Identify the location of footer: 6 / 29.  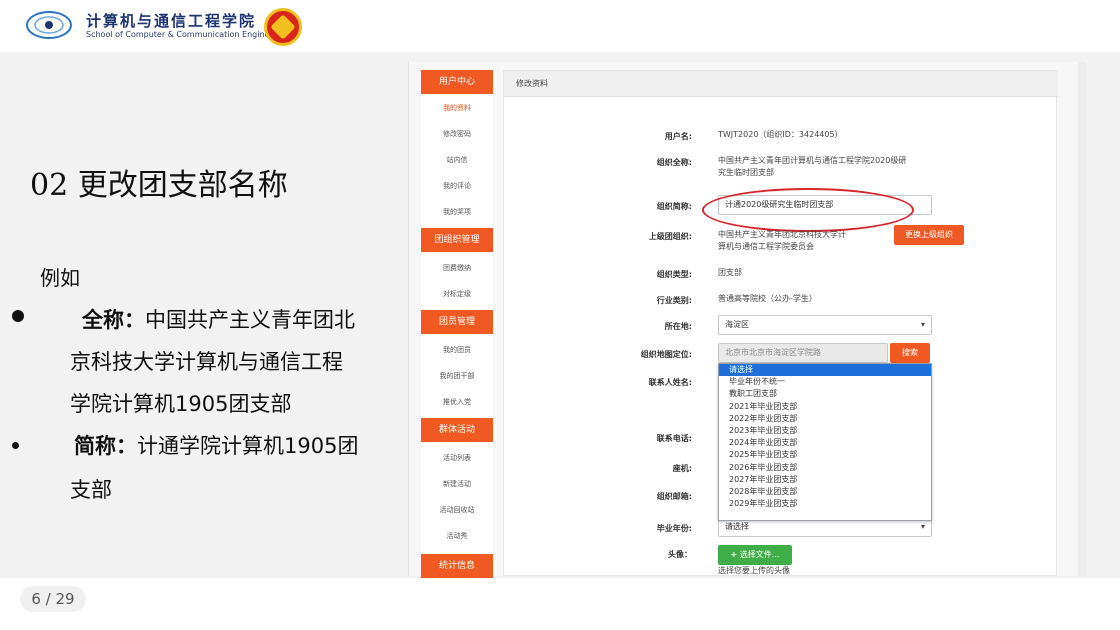
(560, 604).